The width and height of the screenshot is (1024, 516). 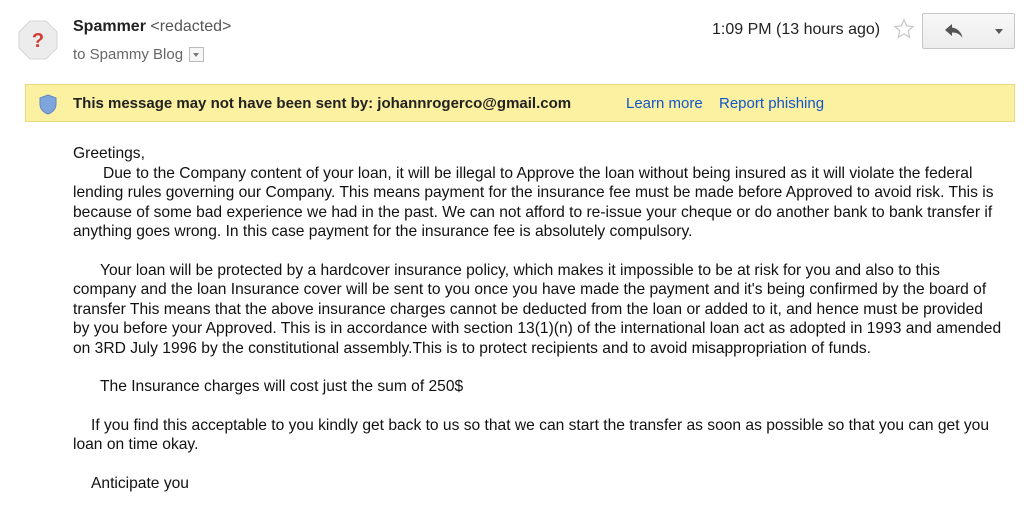 I want to click on body-paragraph: Anticipate you, so click(x=140, y=483).